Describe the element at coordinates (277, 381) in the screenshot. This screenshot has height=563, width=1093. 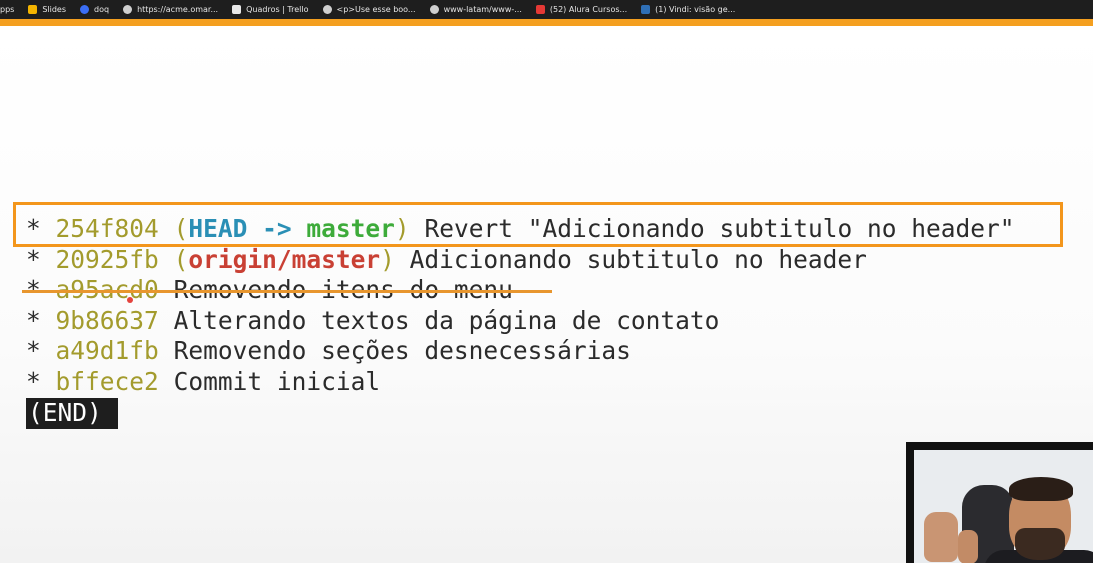
I see `commit-message: Commit inicial` at that location.